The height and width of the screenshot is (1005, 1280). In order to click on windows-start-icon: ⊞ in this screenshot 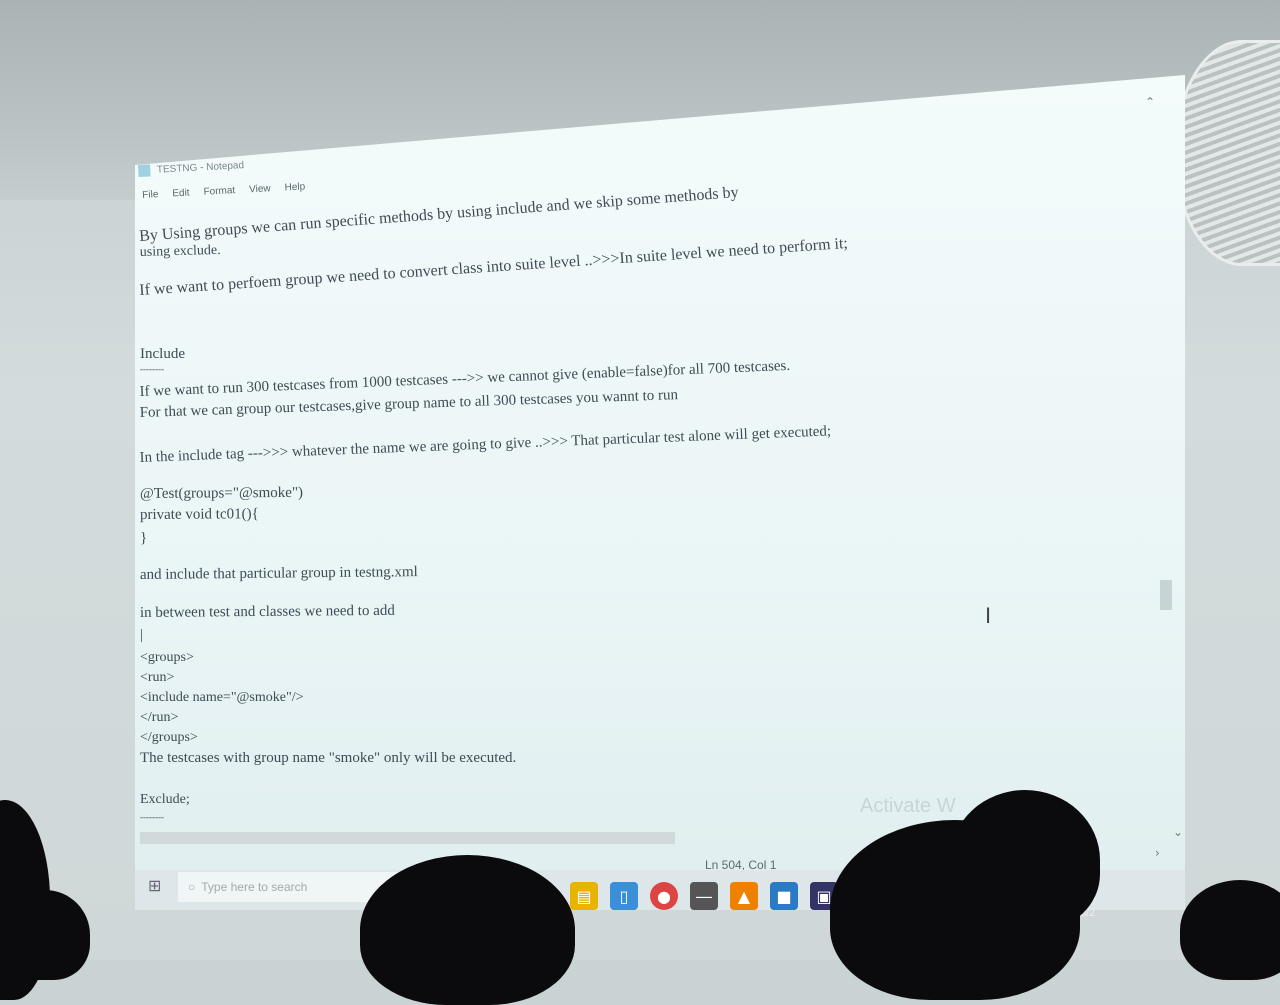, I will do `click(154, 885)`.